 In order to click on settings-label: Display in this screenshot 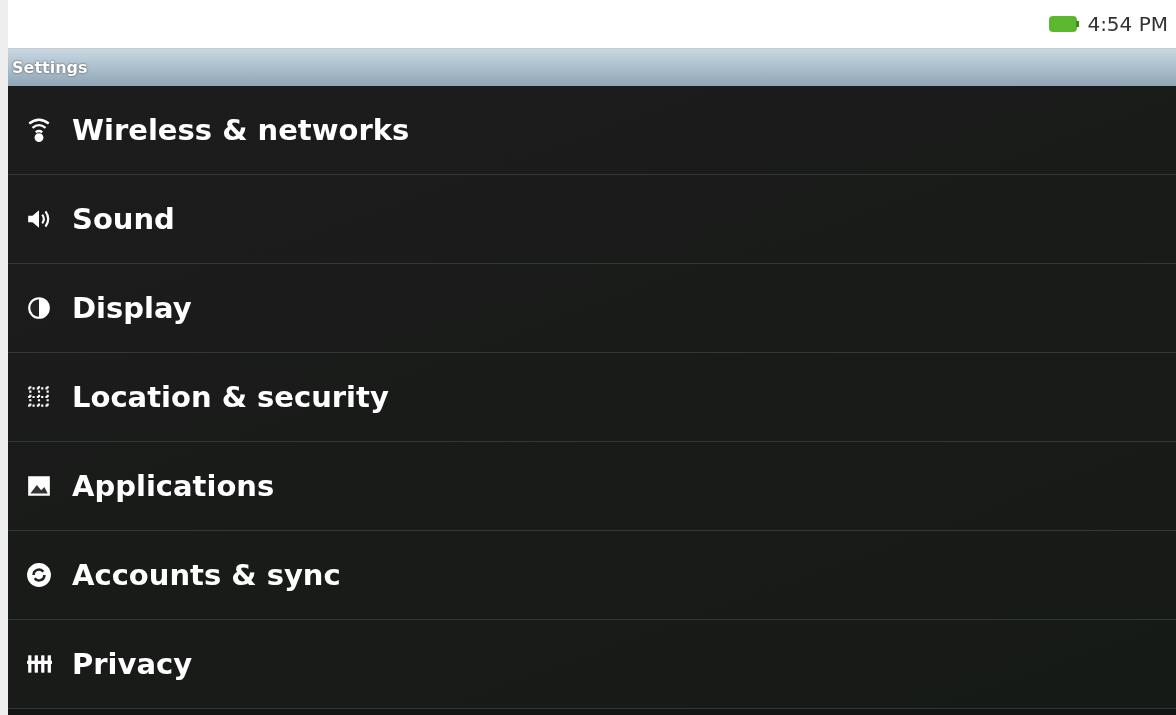, I will do `click(132, 308)`.